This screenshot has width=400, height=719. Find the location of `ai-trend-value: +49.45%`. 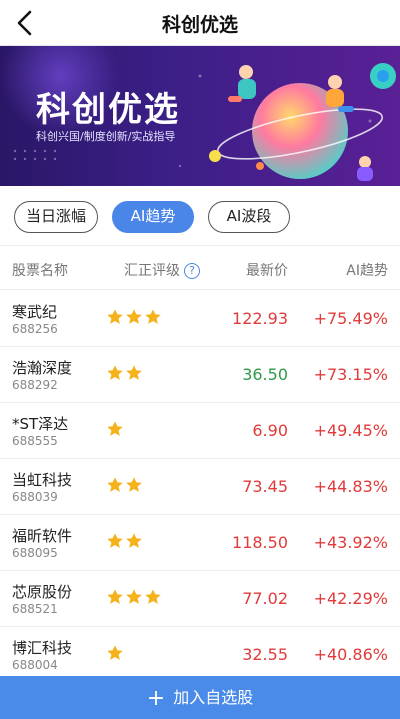

ai-trend-value: +49.45% is located at coordinates (350, 430).